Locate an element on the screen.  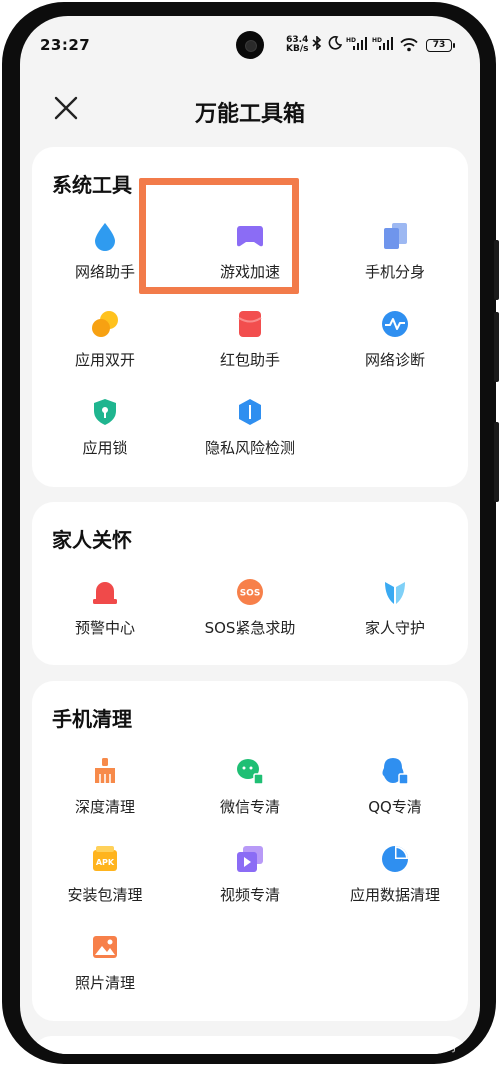
dual-app-icon is located at coordinates (105, 324).